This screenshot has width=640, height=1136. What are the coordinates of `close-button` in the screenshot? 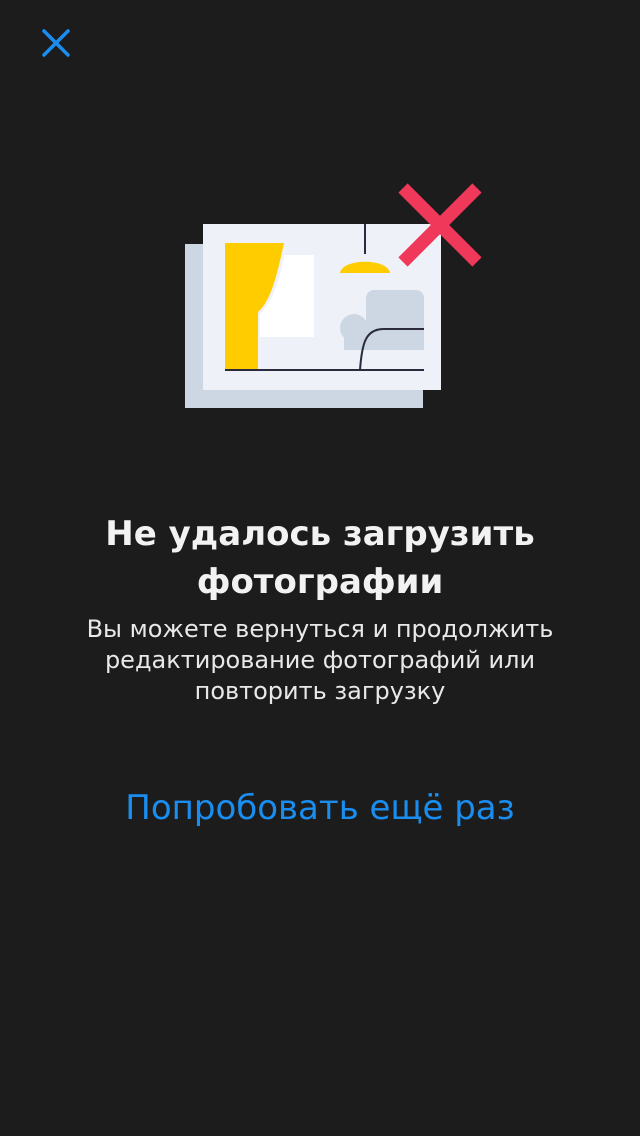 It's located at (56, 43).